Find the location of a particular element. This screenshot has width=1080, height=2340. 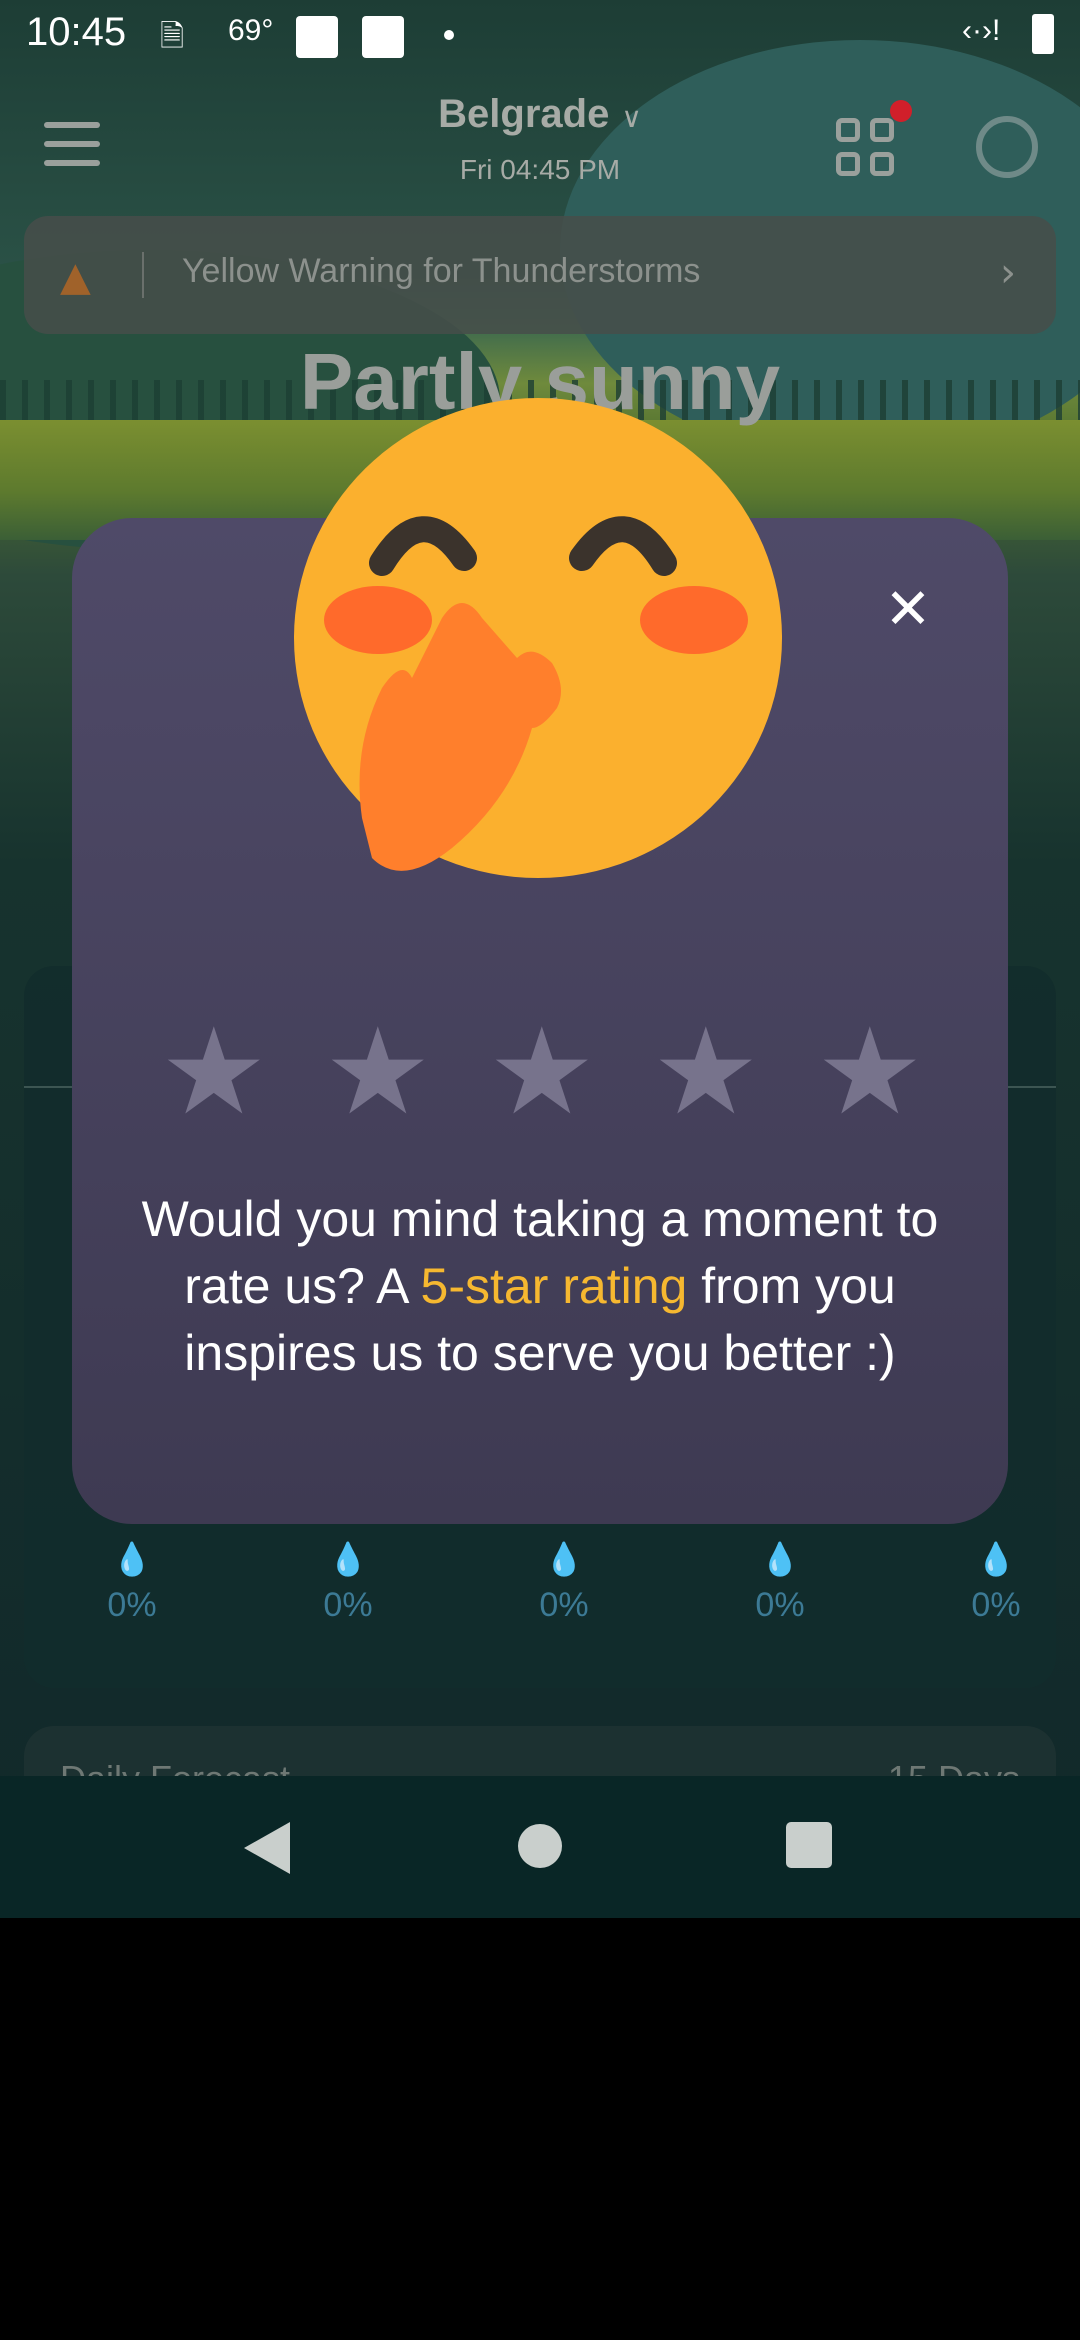

chevron-right-icon: › is located at coordinates (1008, 273).